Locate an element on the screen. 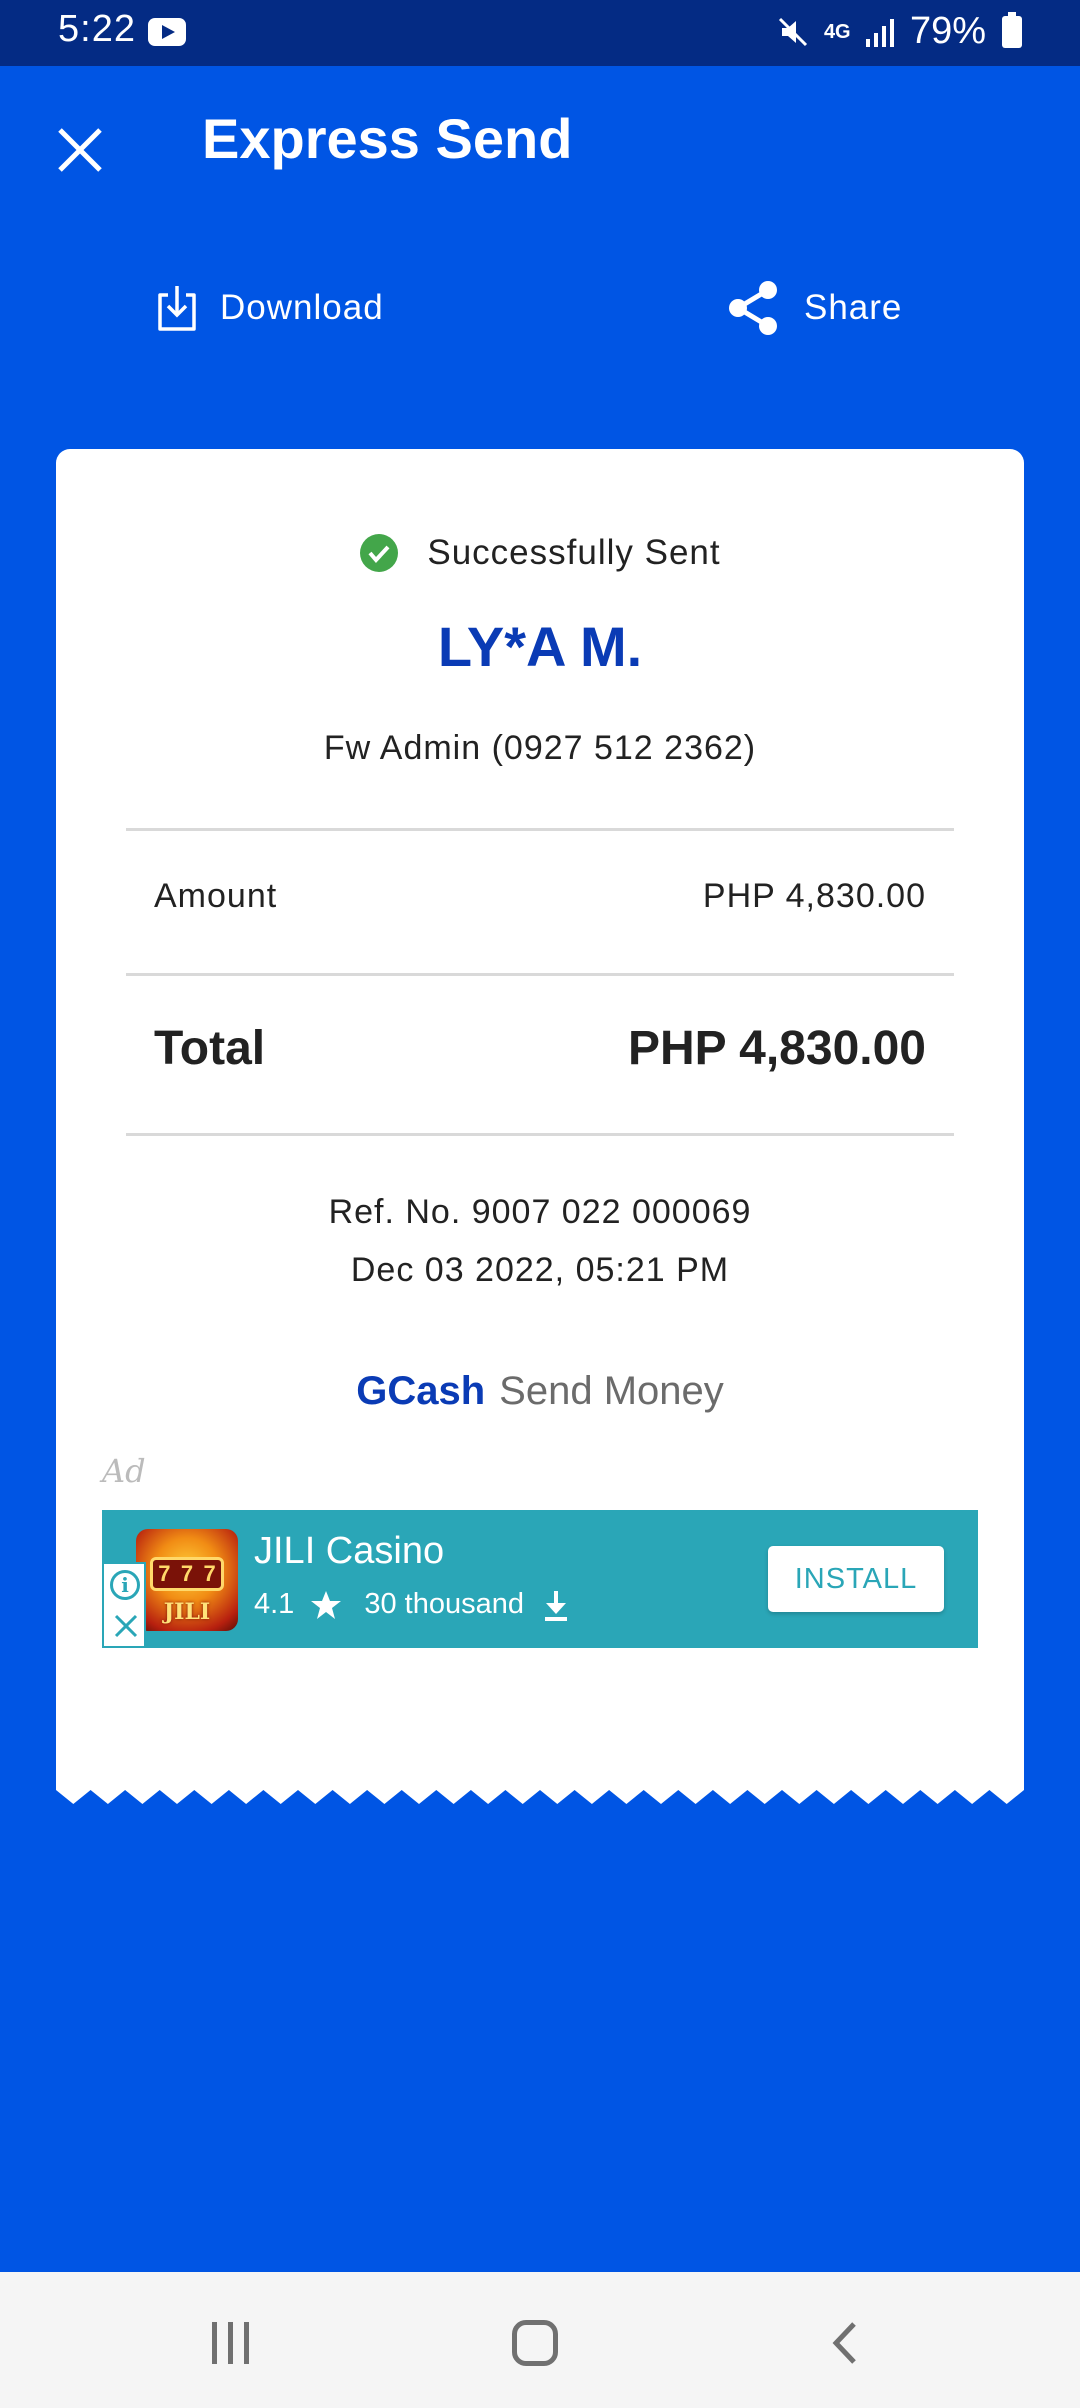 The width and height of the screenshot is (1080, 2408). close-ad-icon is located at coordinates (126, 1626).